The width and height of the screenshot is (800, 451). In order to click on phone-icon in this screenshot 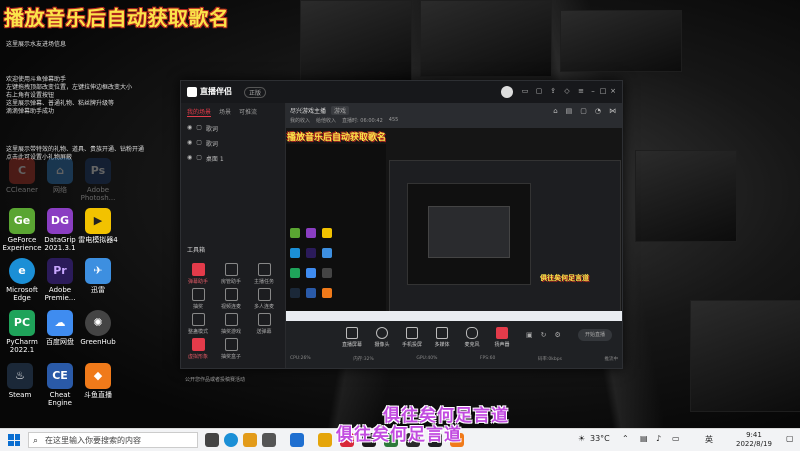, I will do `click(412, 333)`.